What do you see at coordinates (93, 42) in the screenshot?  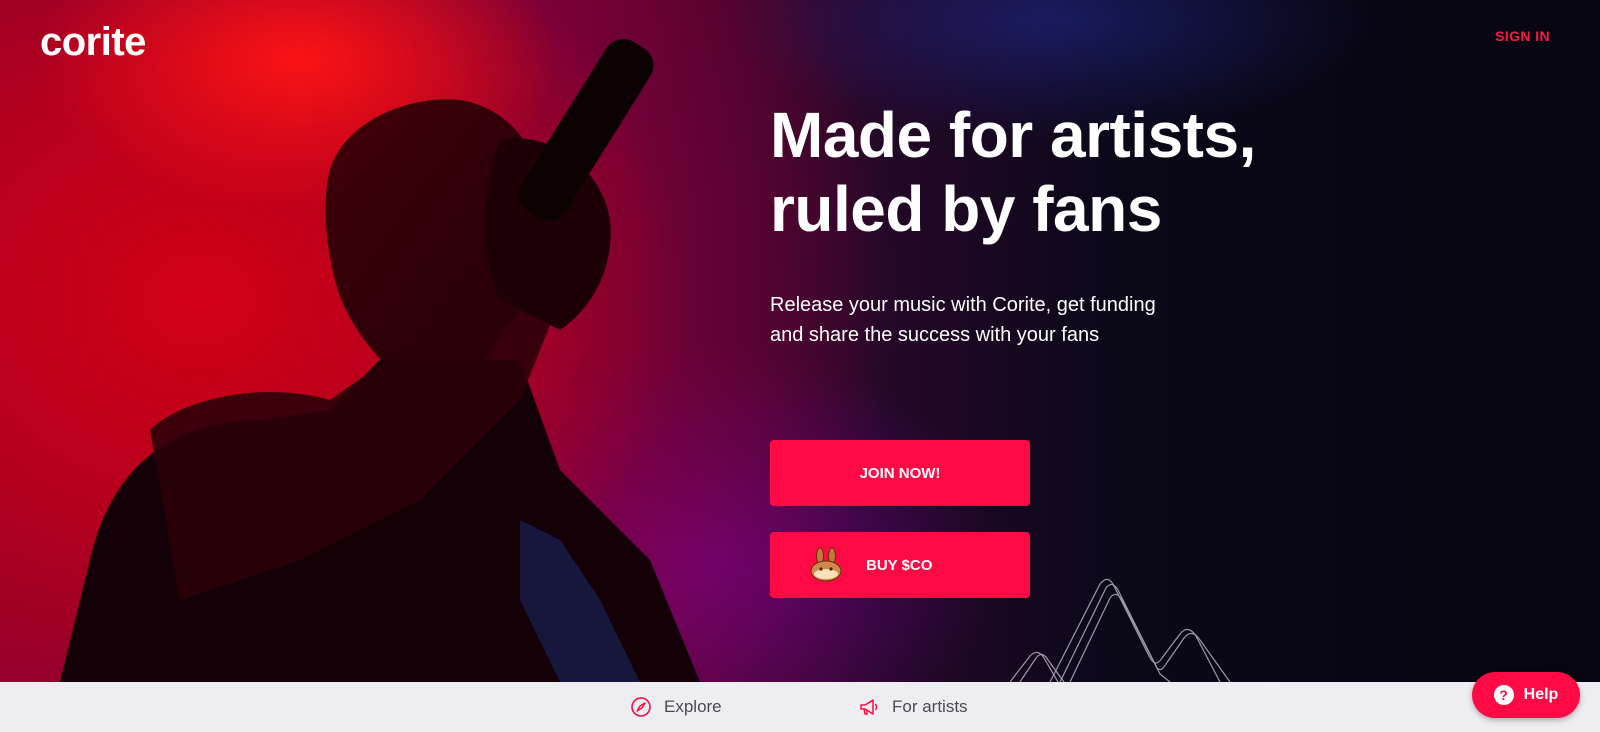 I see `corite-logo: corite` at bounding box center [93, 42].